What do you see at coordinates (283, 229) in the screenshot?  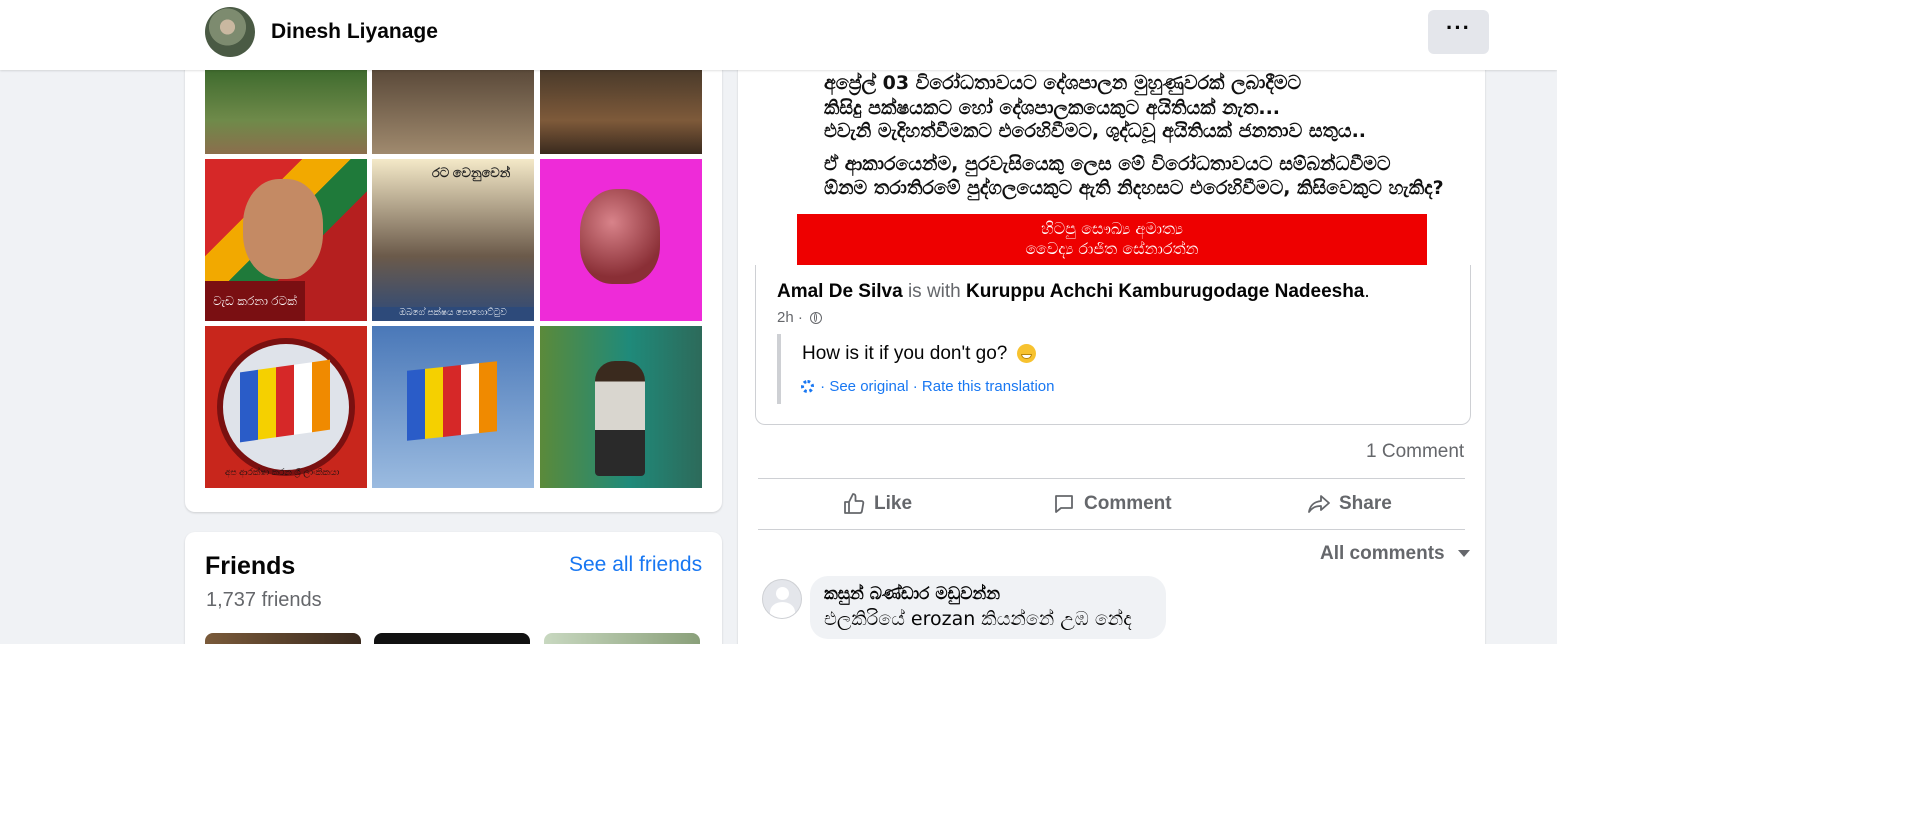 I see `photo-face` at bounding box center [283, 229].